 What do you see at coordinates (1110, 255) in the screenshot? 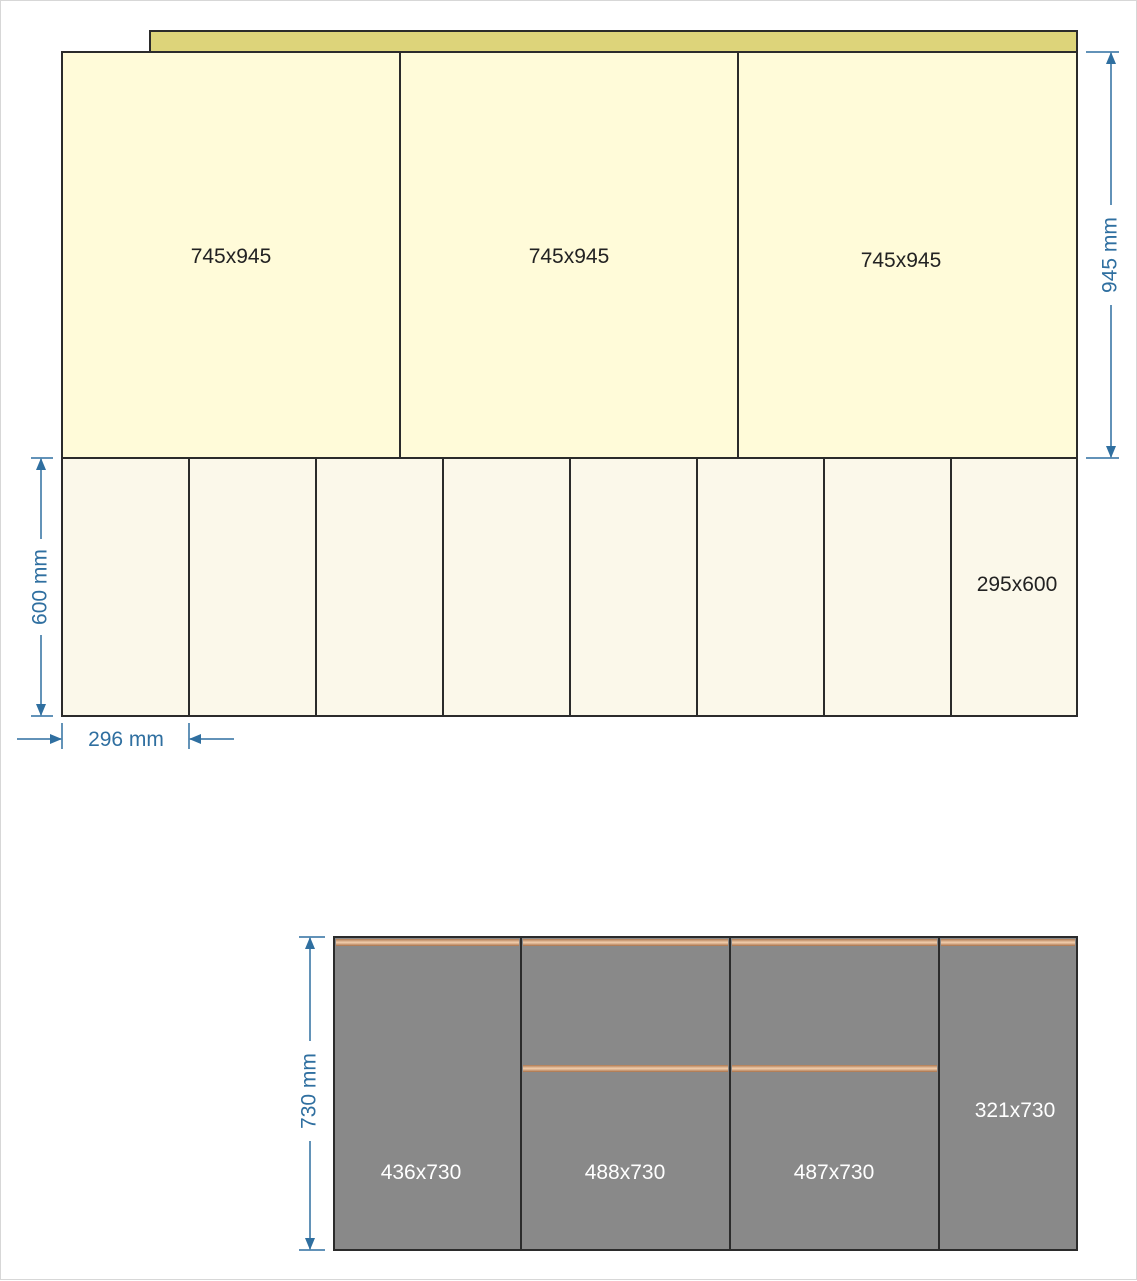
I see `upper-height-label: 945 mm` at bounding box center [1110, 255].